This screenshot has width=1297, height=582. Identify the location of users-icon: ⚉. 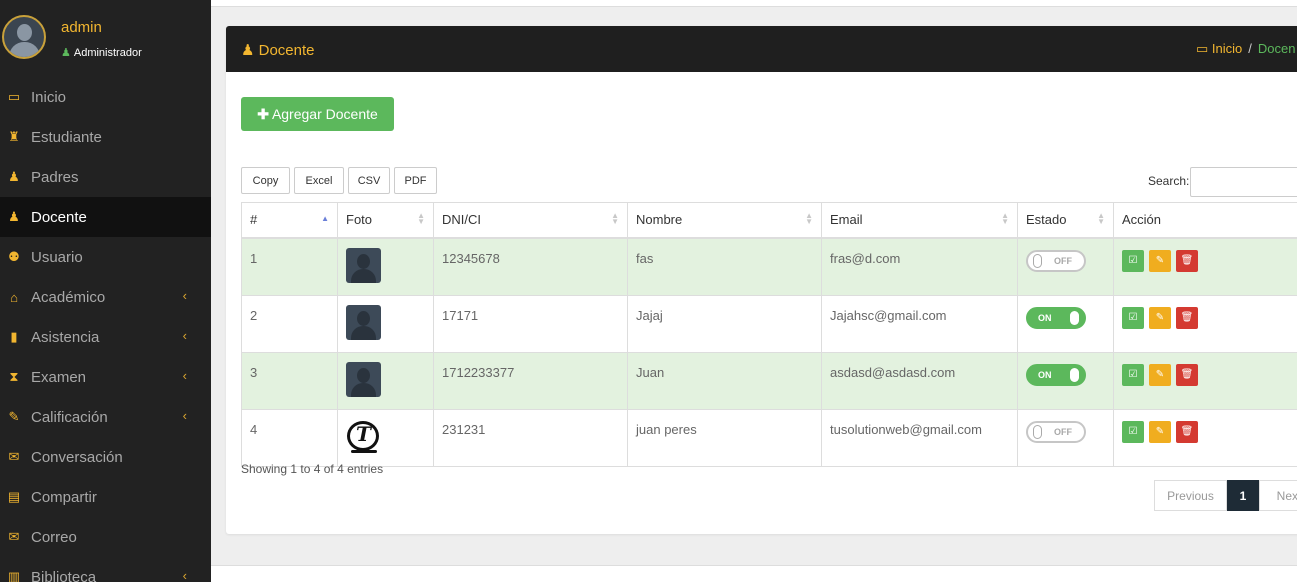
(14, 256).